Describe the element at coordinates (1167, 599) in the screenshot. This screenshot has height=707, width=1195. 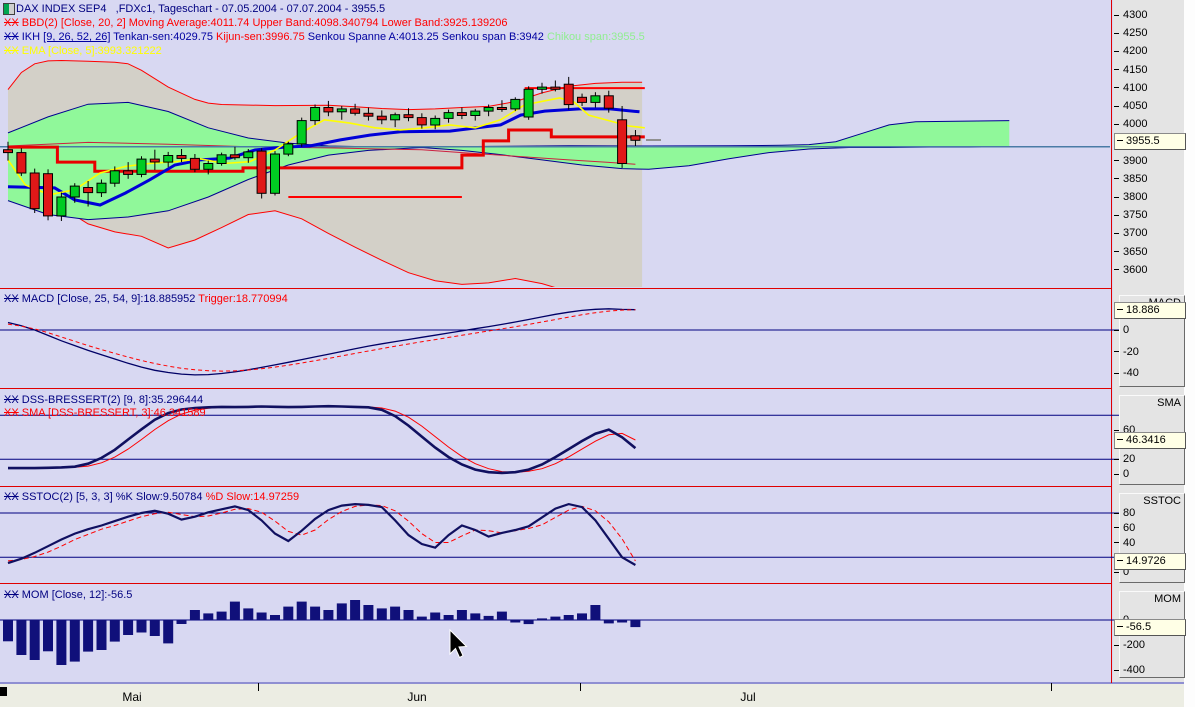
I see `mom-axis-label: MOM` at that location.